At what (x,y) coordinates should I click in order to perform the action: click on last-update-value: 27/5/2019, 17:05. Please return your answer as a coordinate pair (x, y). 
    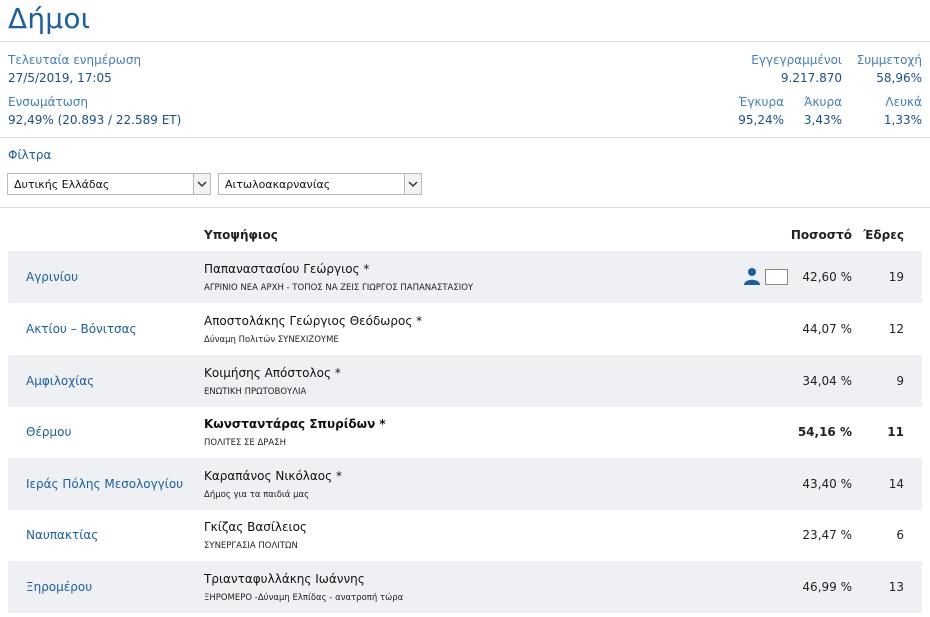
    Looking at the image, I should click on (60, 78).